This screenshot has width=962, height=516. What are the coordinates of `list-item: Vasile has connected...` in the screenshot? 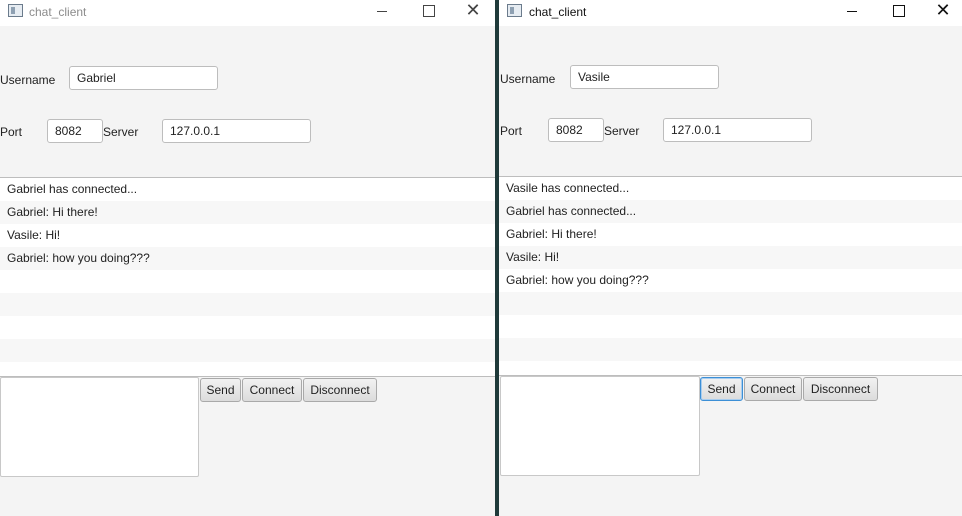 It's located at (730, 188).